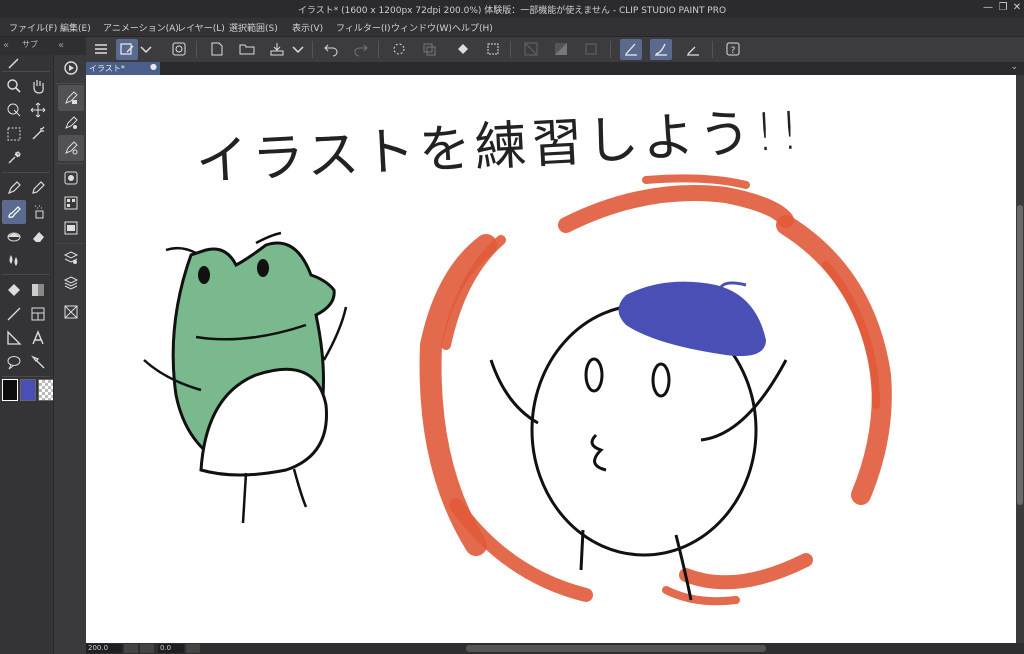 The width and height of the screenshot is (1024, 654). What do you see at coordinates (429, 49) in the screenshot?
I see `copy-icon` at bounding box center [429, 49].